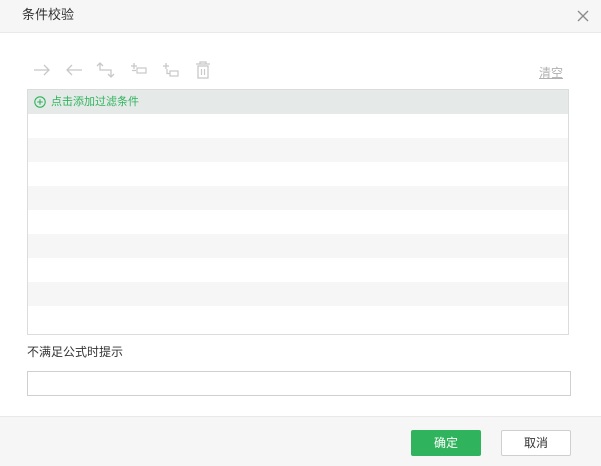  I want to click on add-above-icon, so click(139, 70).